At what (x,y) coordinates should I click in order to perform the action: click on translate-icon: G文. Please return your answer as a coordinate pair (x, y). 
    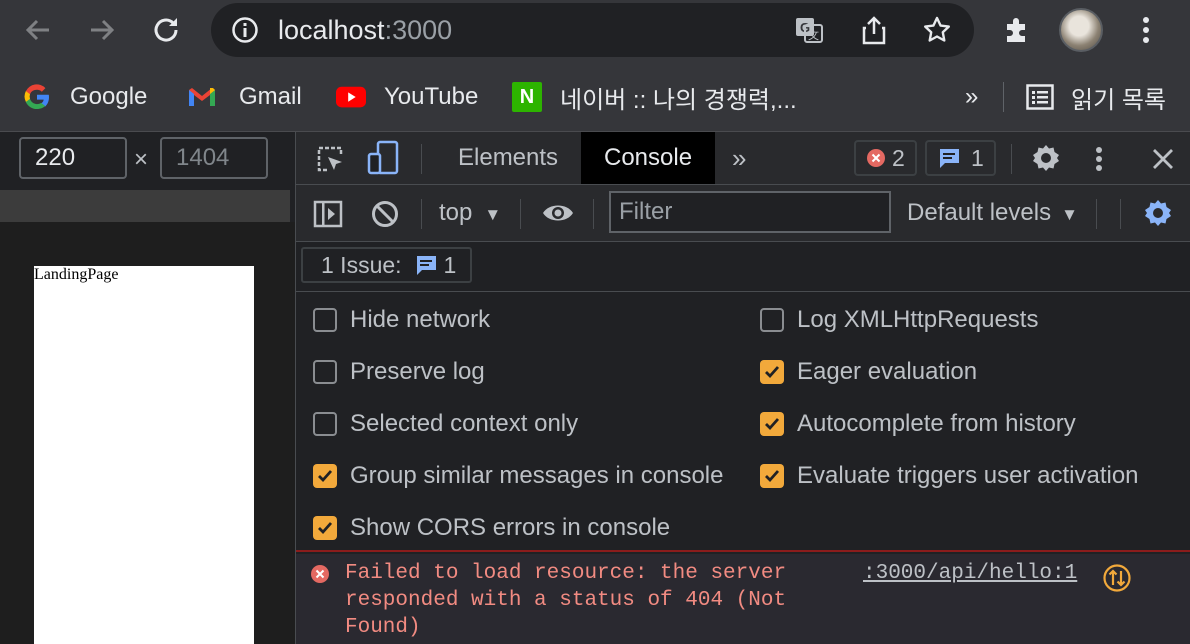
    Looking at the image, I should click on (809, 30).